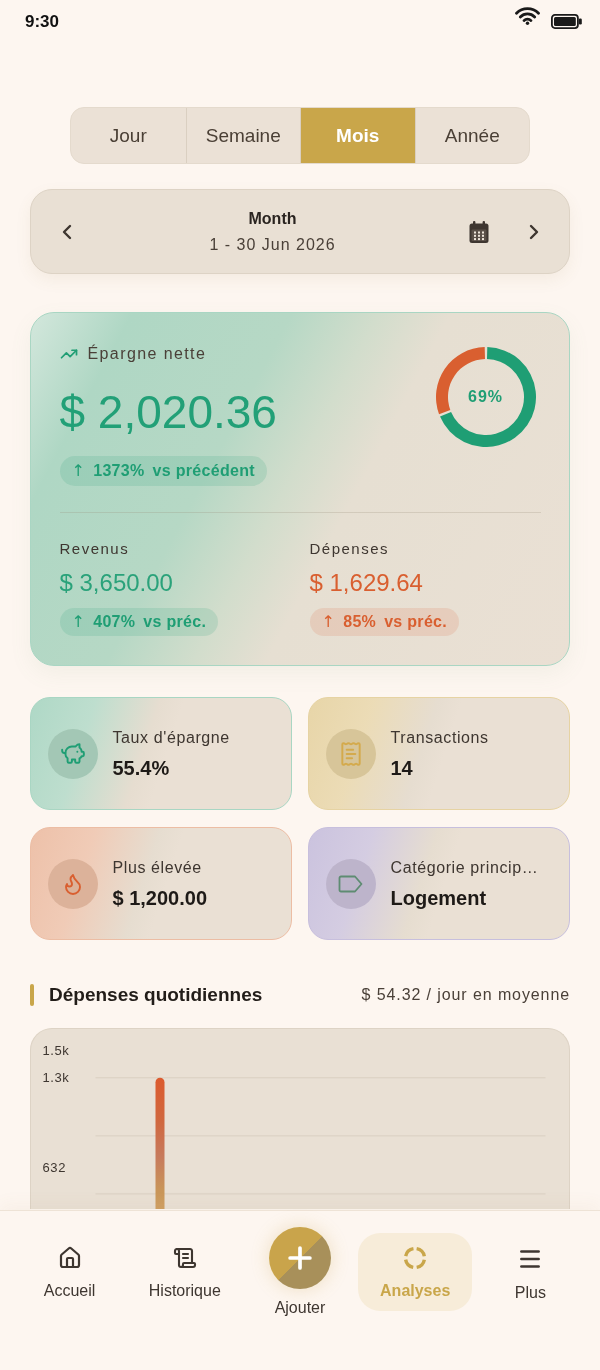 The height and width of the screenshot is (1370, 600). I want to click on wifi-icon, so click(527, 16).